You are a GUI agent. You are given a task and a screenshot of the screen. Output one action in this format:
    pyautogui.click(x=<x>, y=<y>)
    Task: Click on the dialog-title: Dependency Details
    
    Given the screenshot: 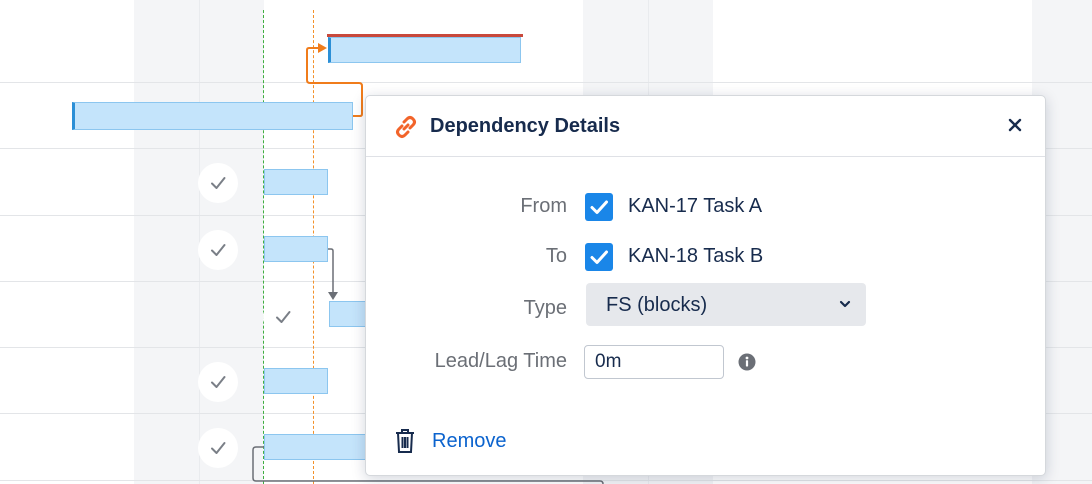 What is the action you would take?
    pyautogui.click(x=525, y=126)
    